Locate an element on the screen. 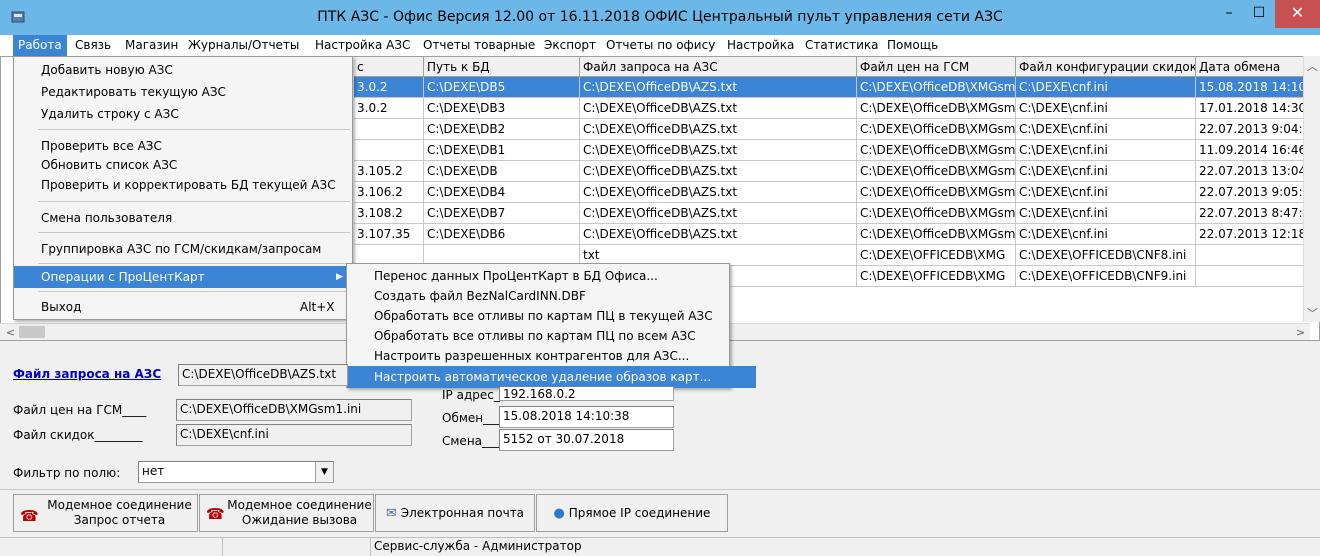  menu-work: Работа is located at coordinates (40, 45).